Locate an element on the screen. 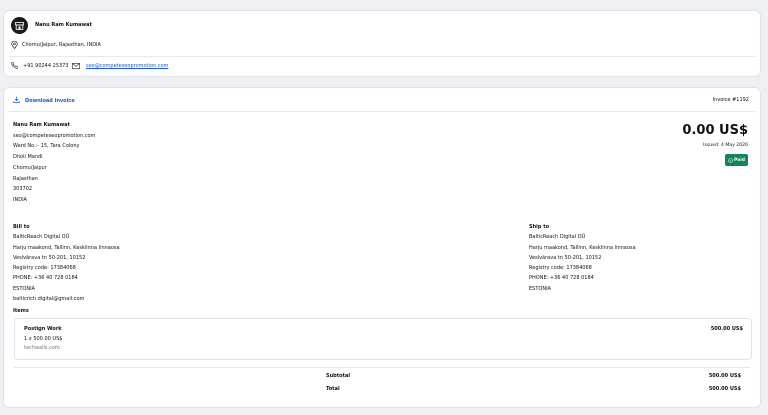  bill-to-line: balticrich.digital@gmail.com is located at coordinates (49, 299).